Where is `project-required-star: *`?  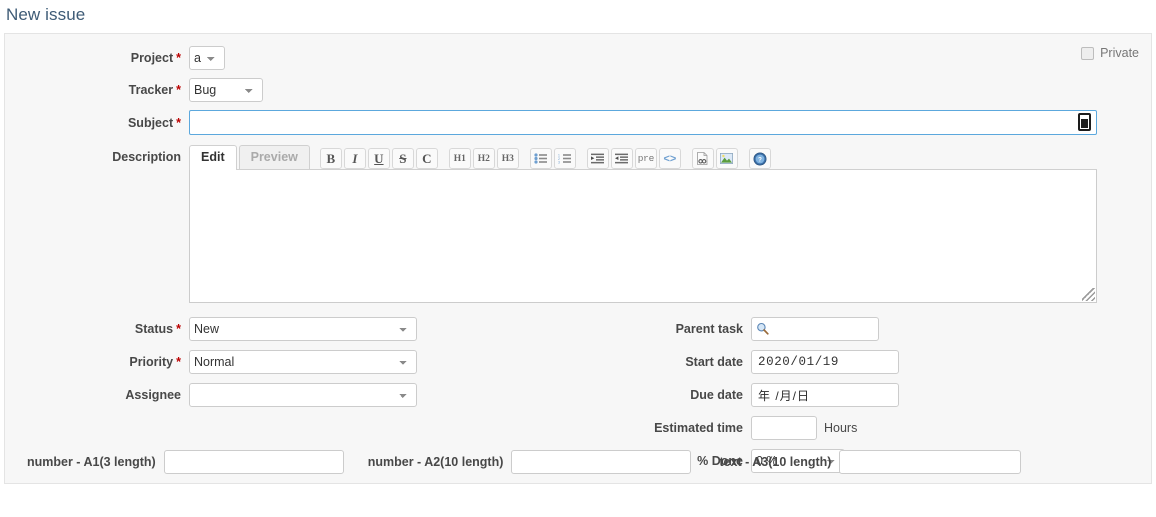 project-required-star: * is located at coordinates (178, 58).